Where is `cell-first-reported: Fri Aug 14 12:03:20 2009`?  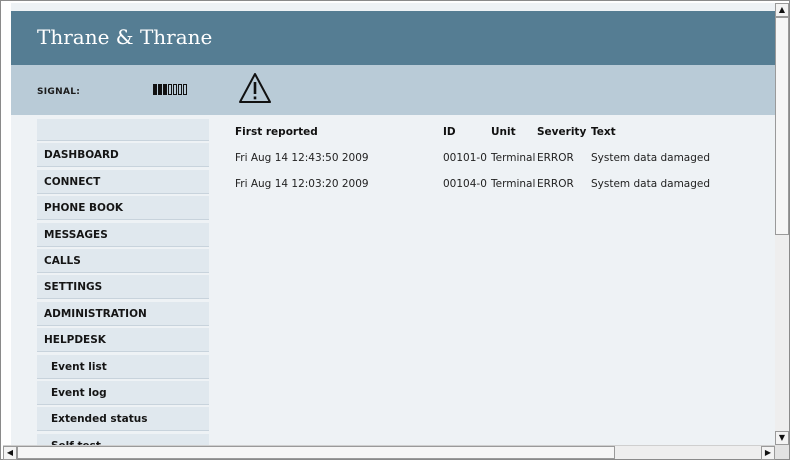 cell-first-reported: Fri Aug 14 12:03:20 2009 is located at coordinates (302, 184).